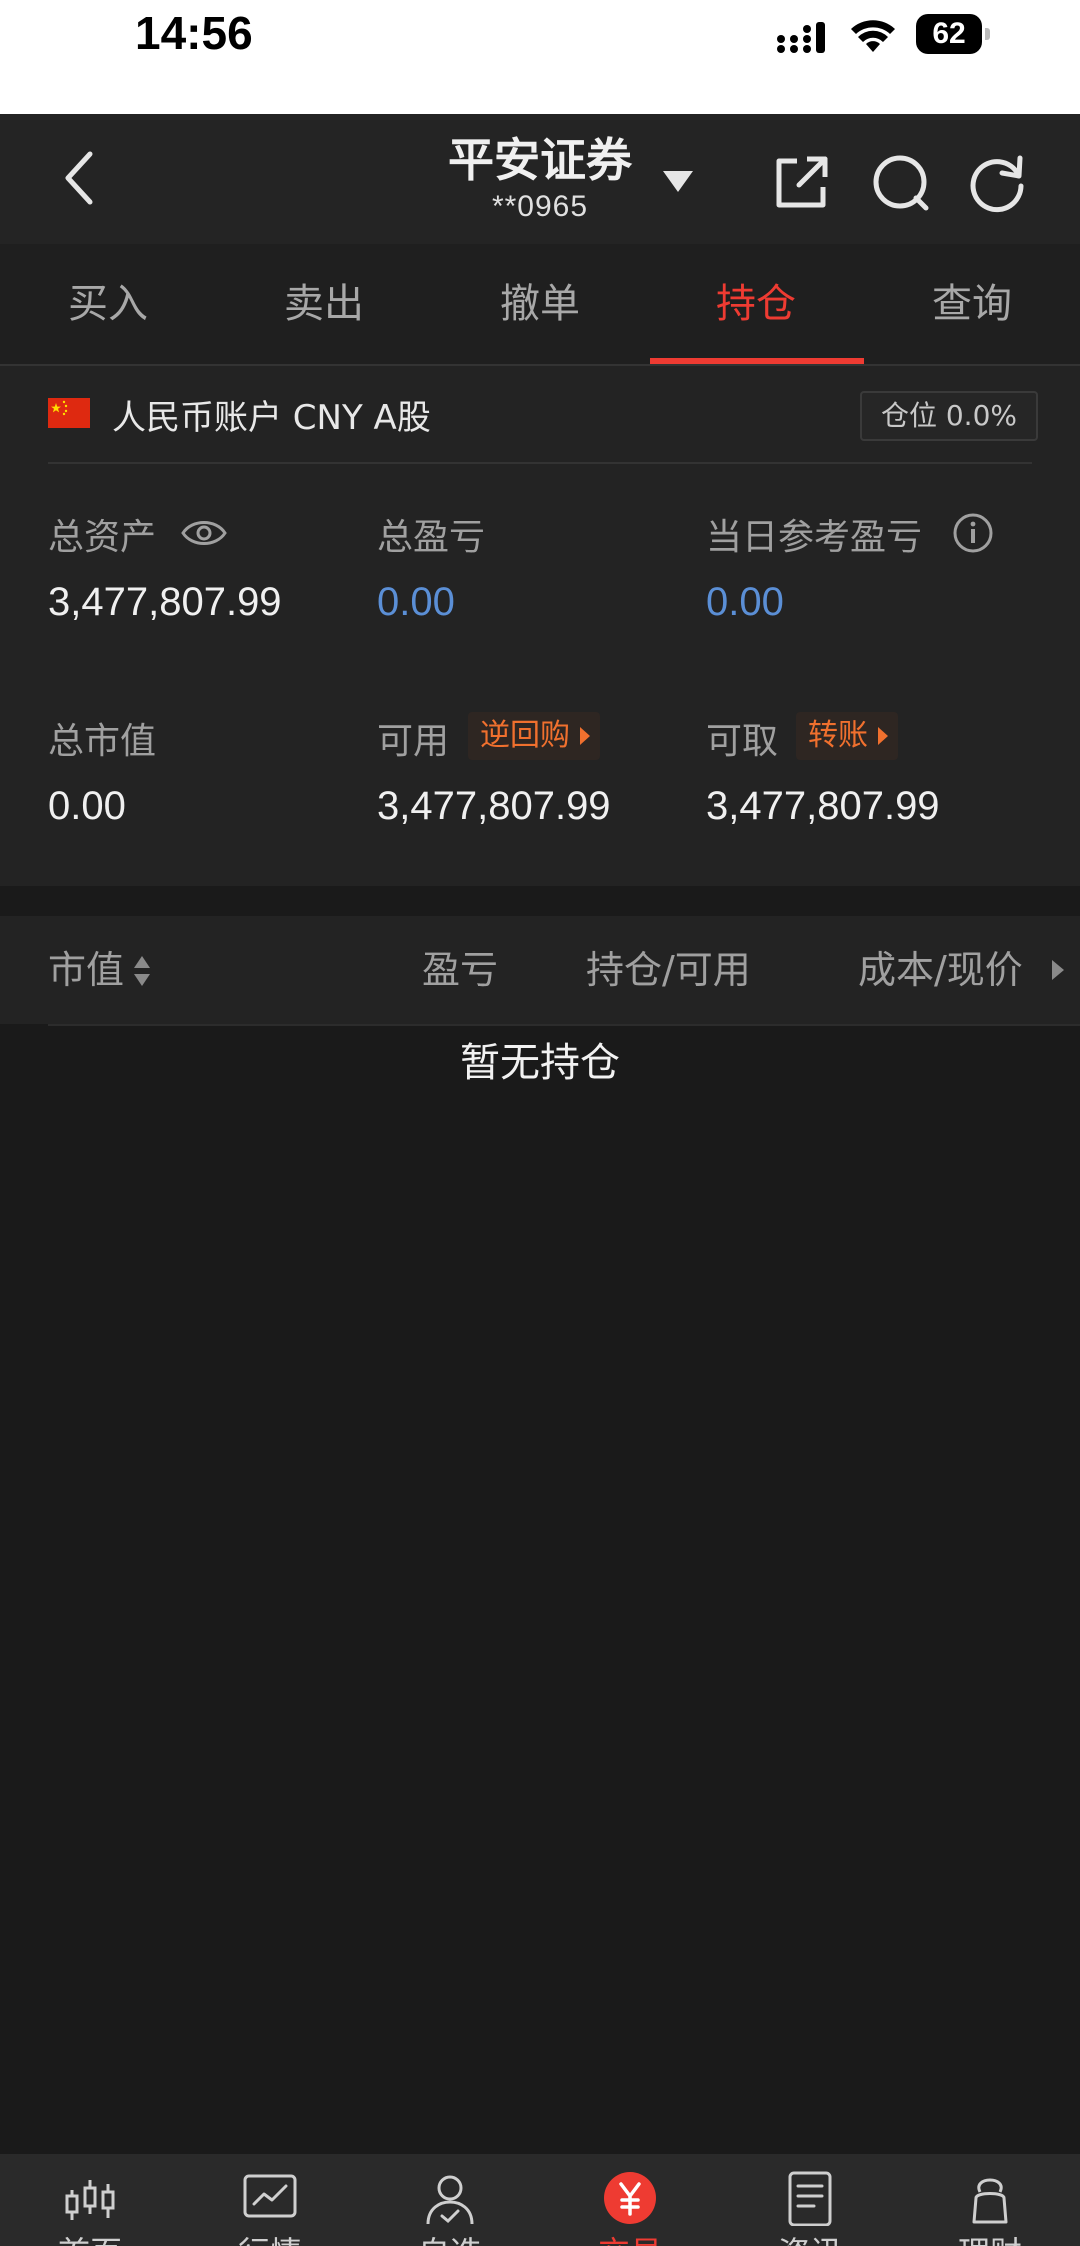 The width and height of the screenshot is (1080, 2246). What do you see at coordinates (460, 970) in the screenshot?
I see `column-pnl: 盈亏` at bounding box center [460, 970].